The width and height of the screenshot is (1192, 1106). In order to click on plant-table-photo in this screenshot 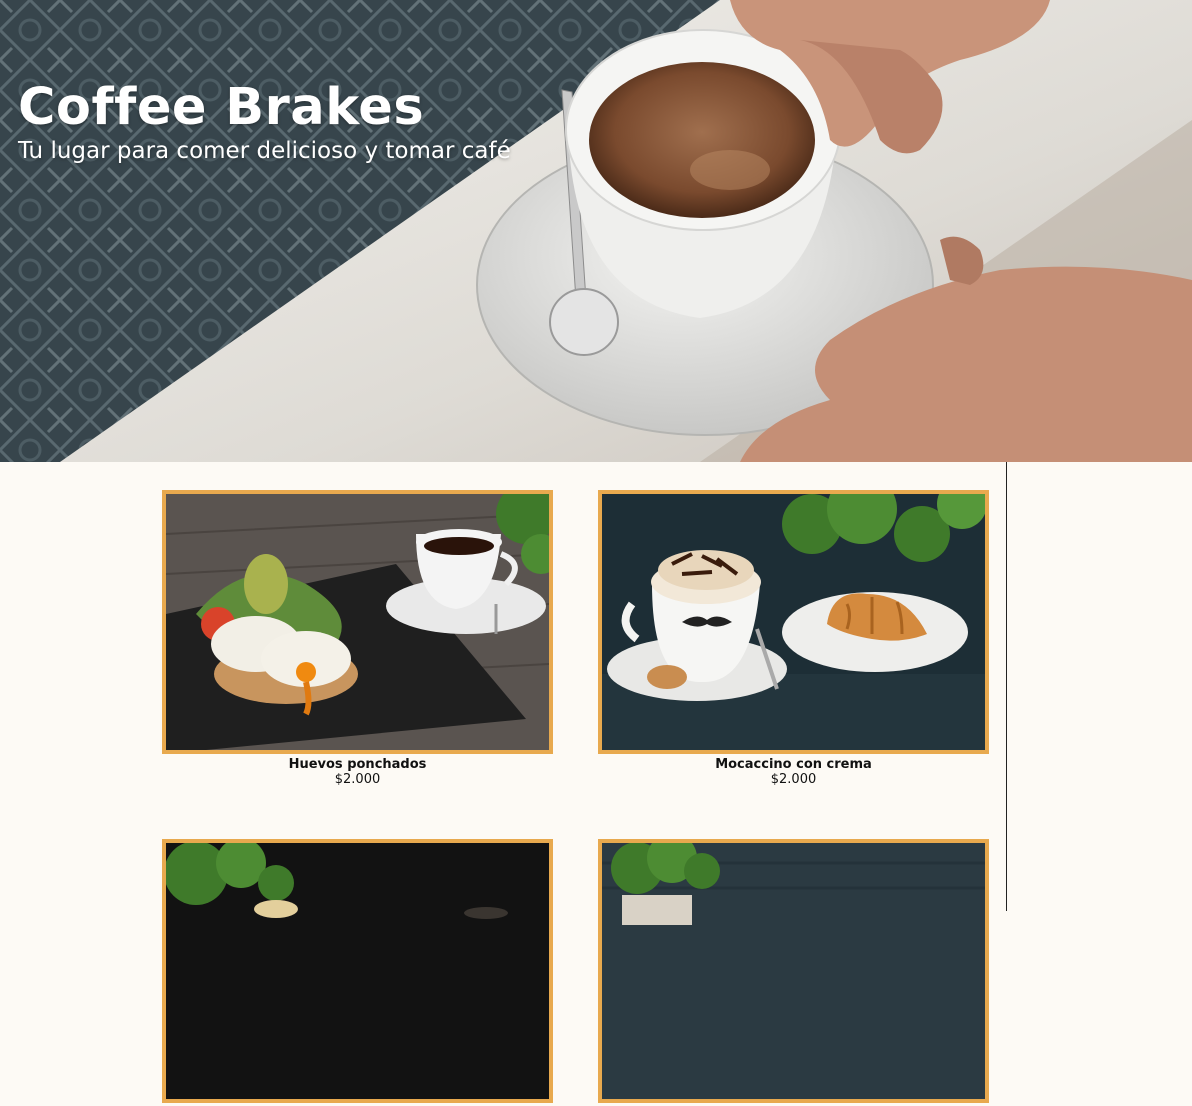, I will do `click(793, 971)`.